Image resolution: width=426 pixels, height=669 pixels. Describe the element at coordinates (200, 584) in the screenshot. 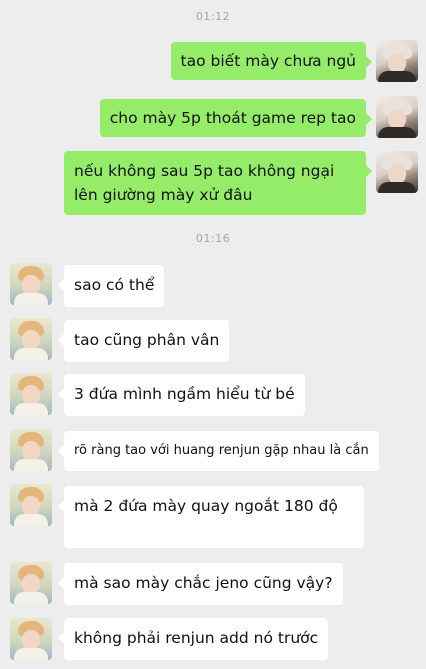

I see `message-bubble: mà sao mày chắc jeno cũng vậy?` at that location.